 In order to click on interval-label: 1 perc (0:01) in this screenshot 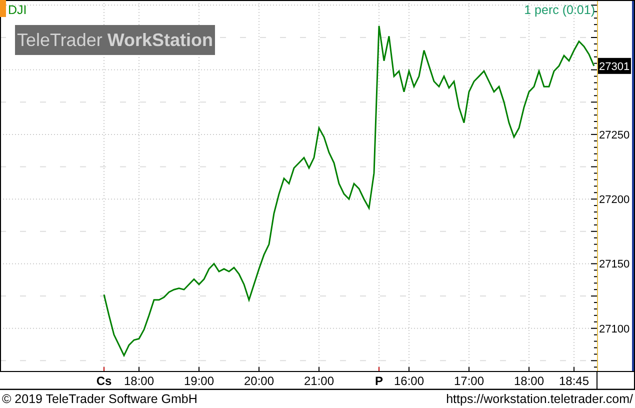, I will do `click(559, 10)`.